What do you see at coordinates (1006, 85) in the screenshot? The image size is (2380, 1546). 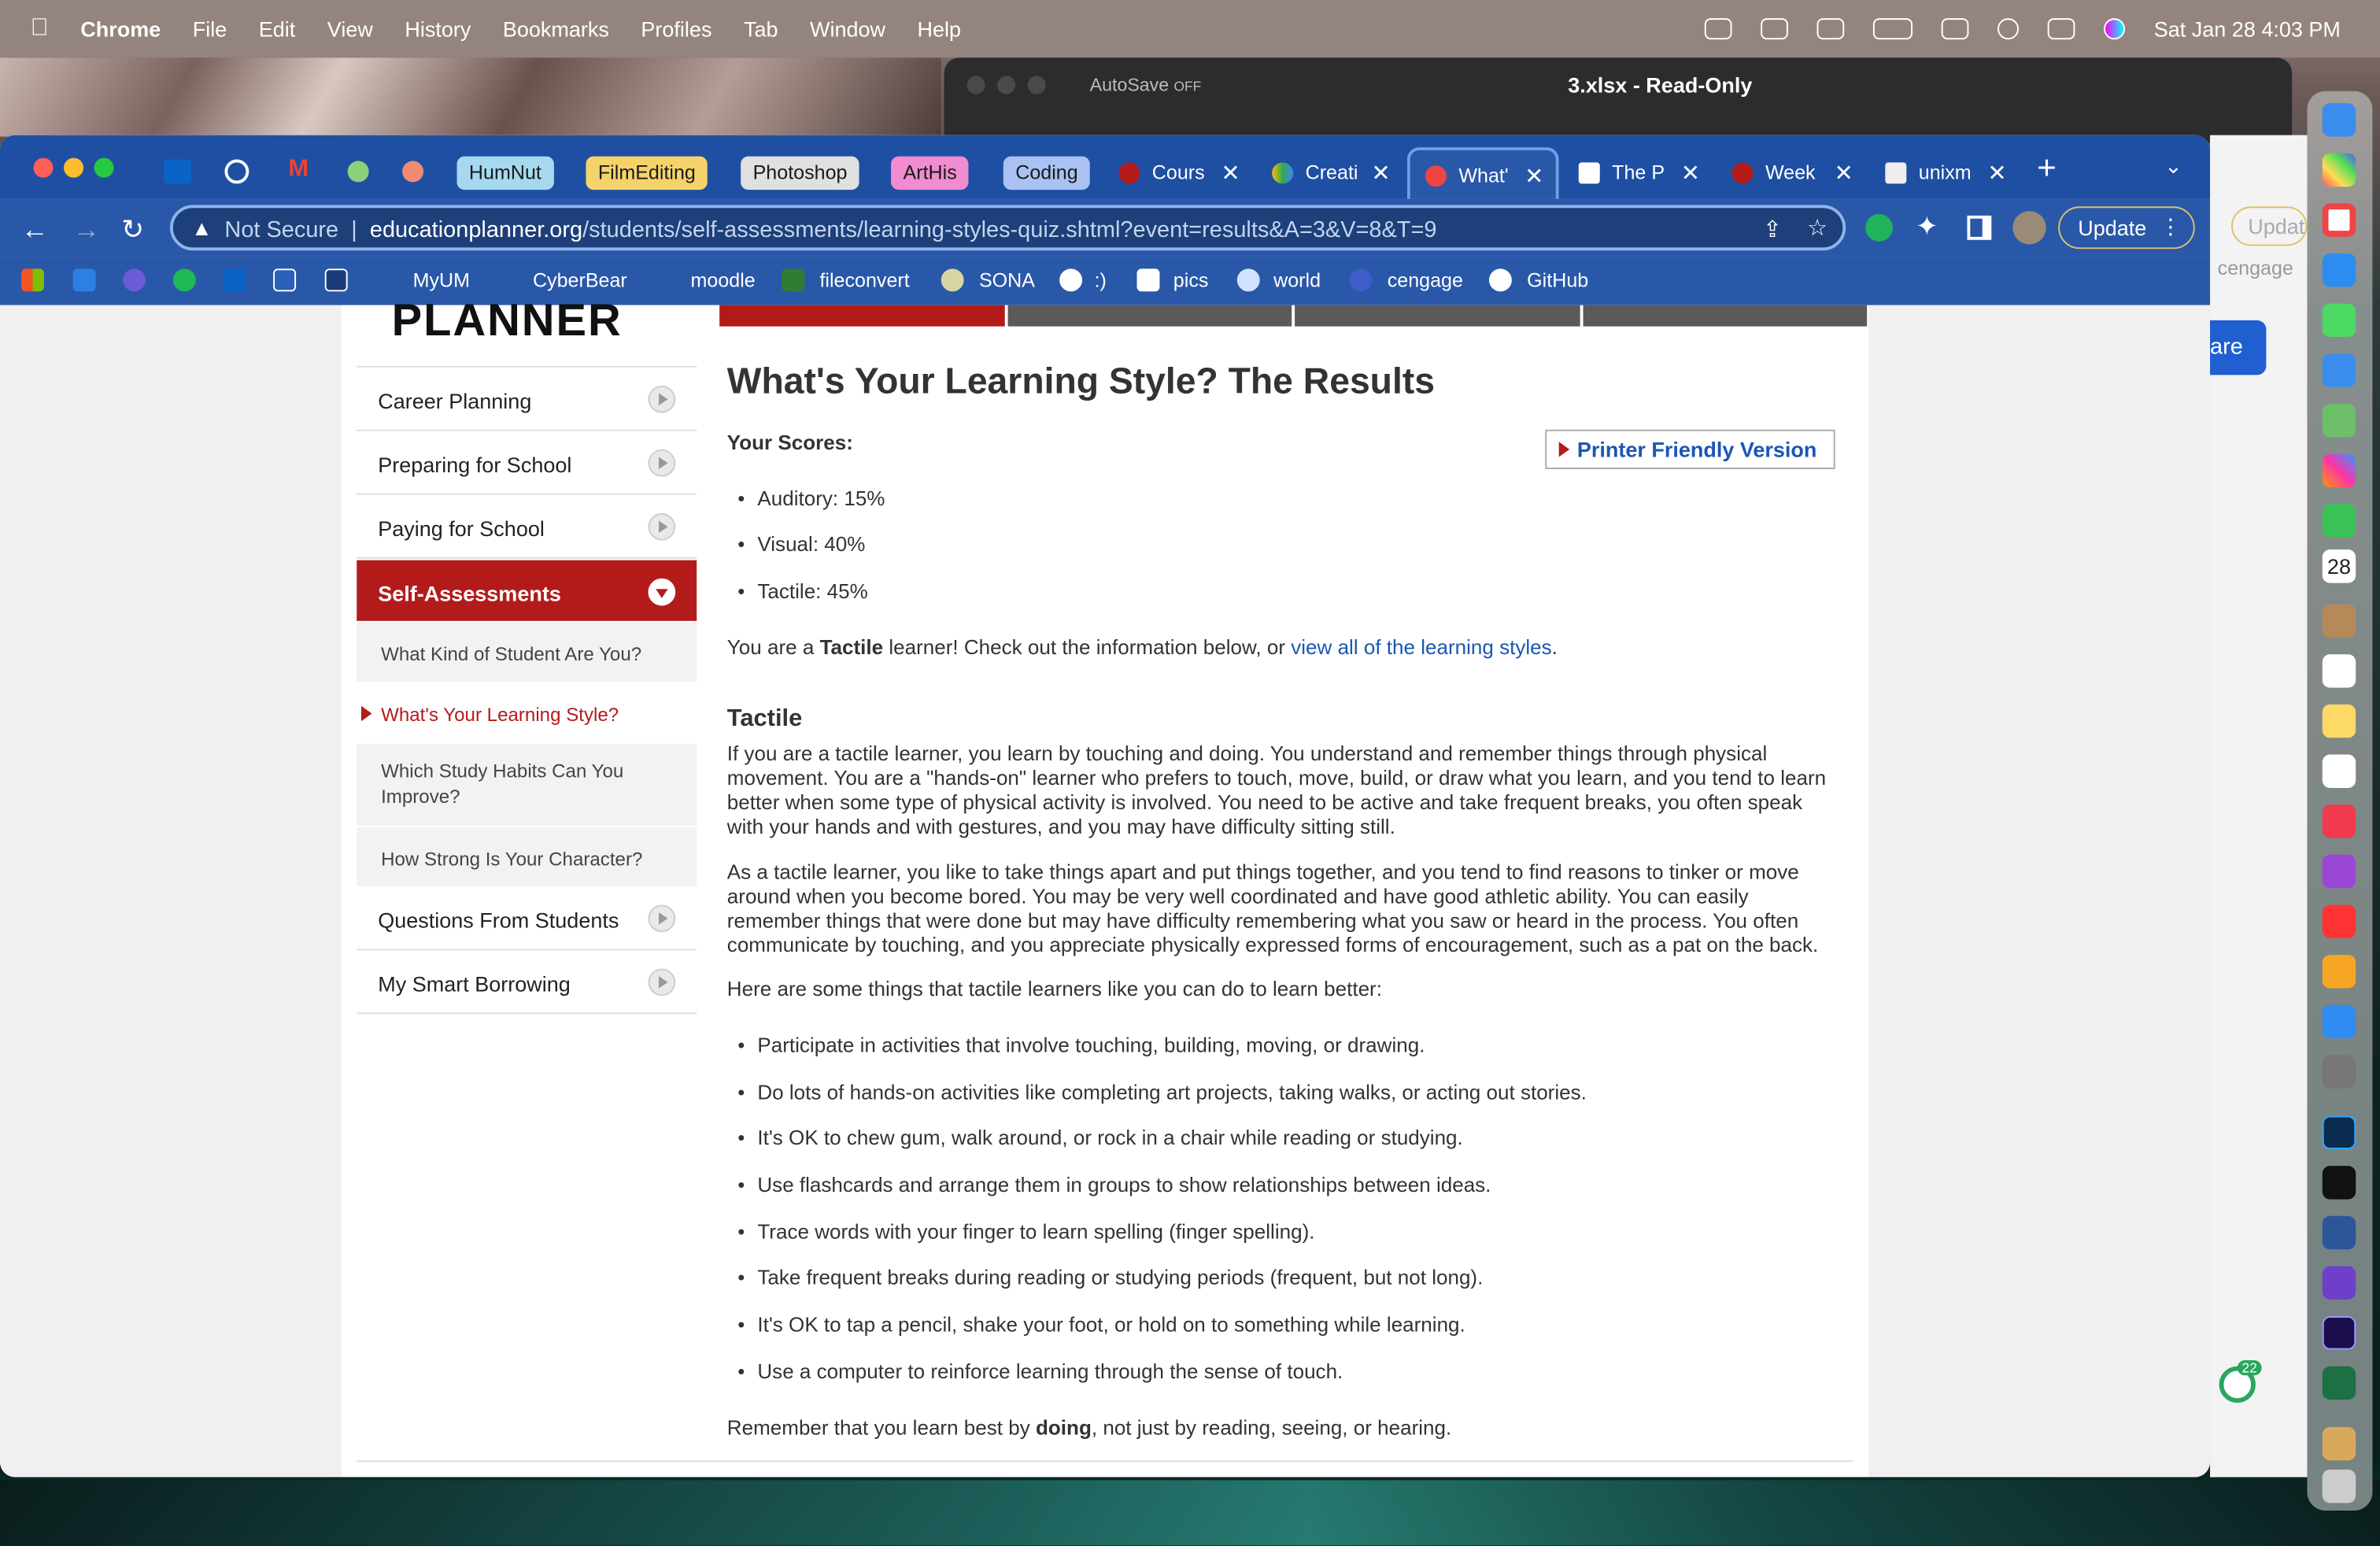 I see `excel-minimize-button` at bounding box center [1006, 85].